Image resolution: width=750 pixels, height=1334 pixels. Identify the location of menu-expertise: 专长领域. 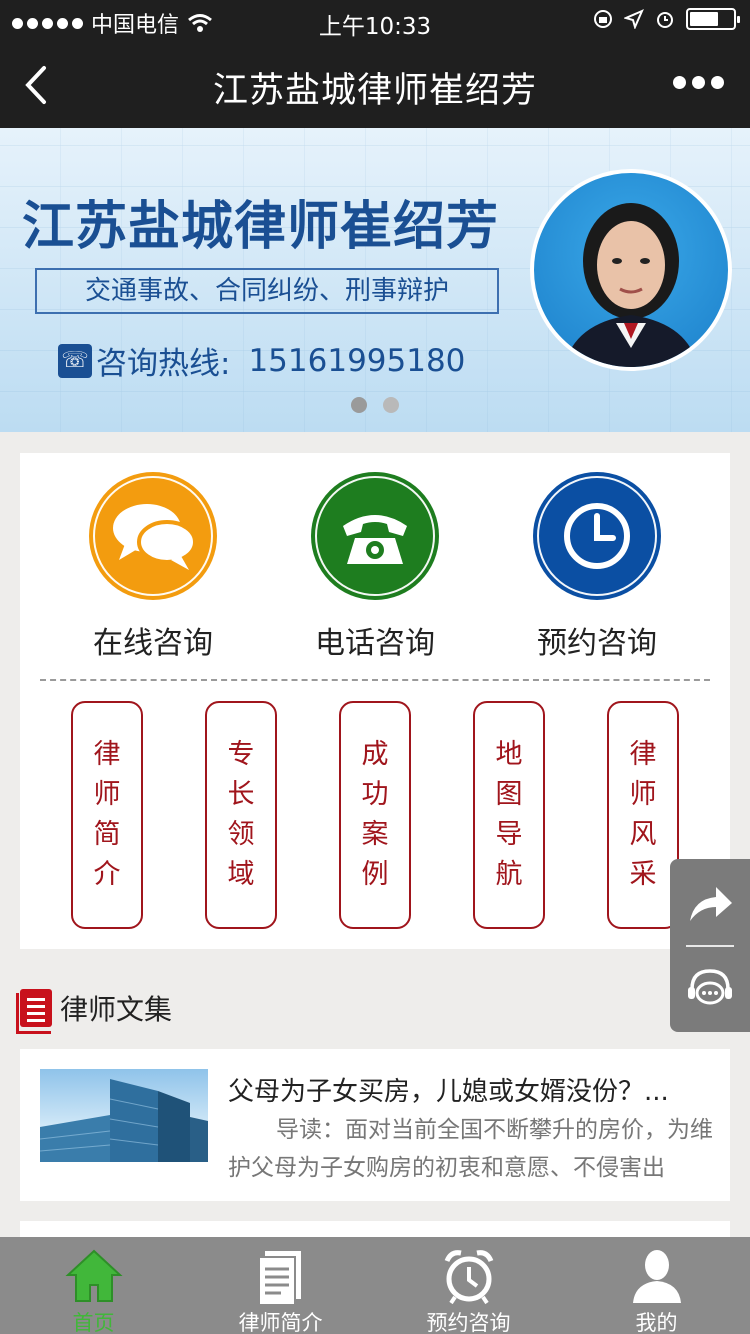
(241, 815).